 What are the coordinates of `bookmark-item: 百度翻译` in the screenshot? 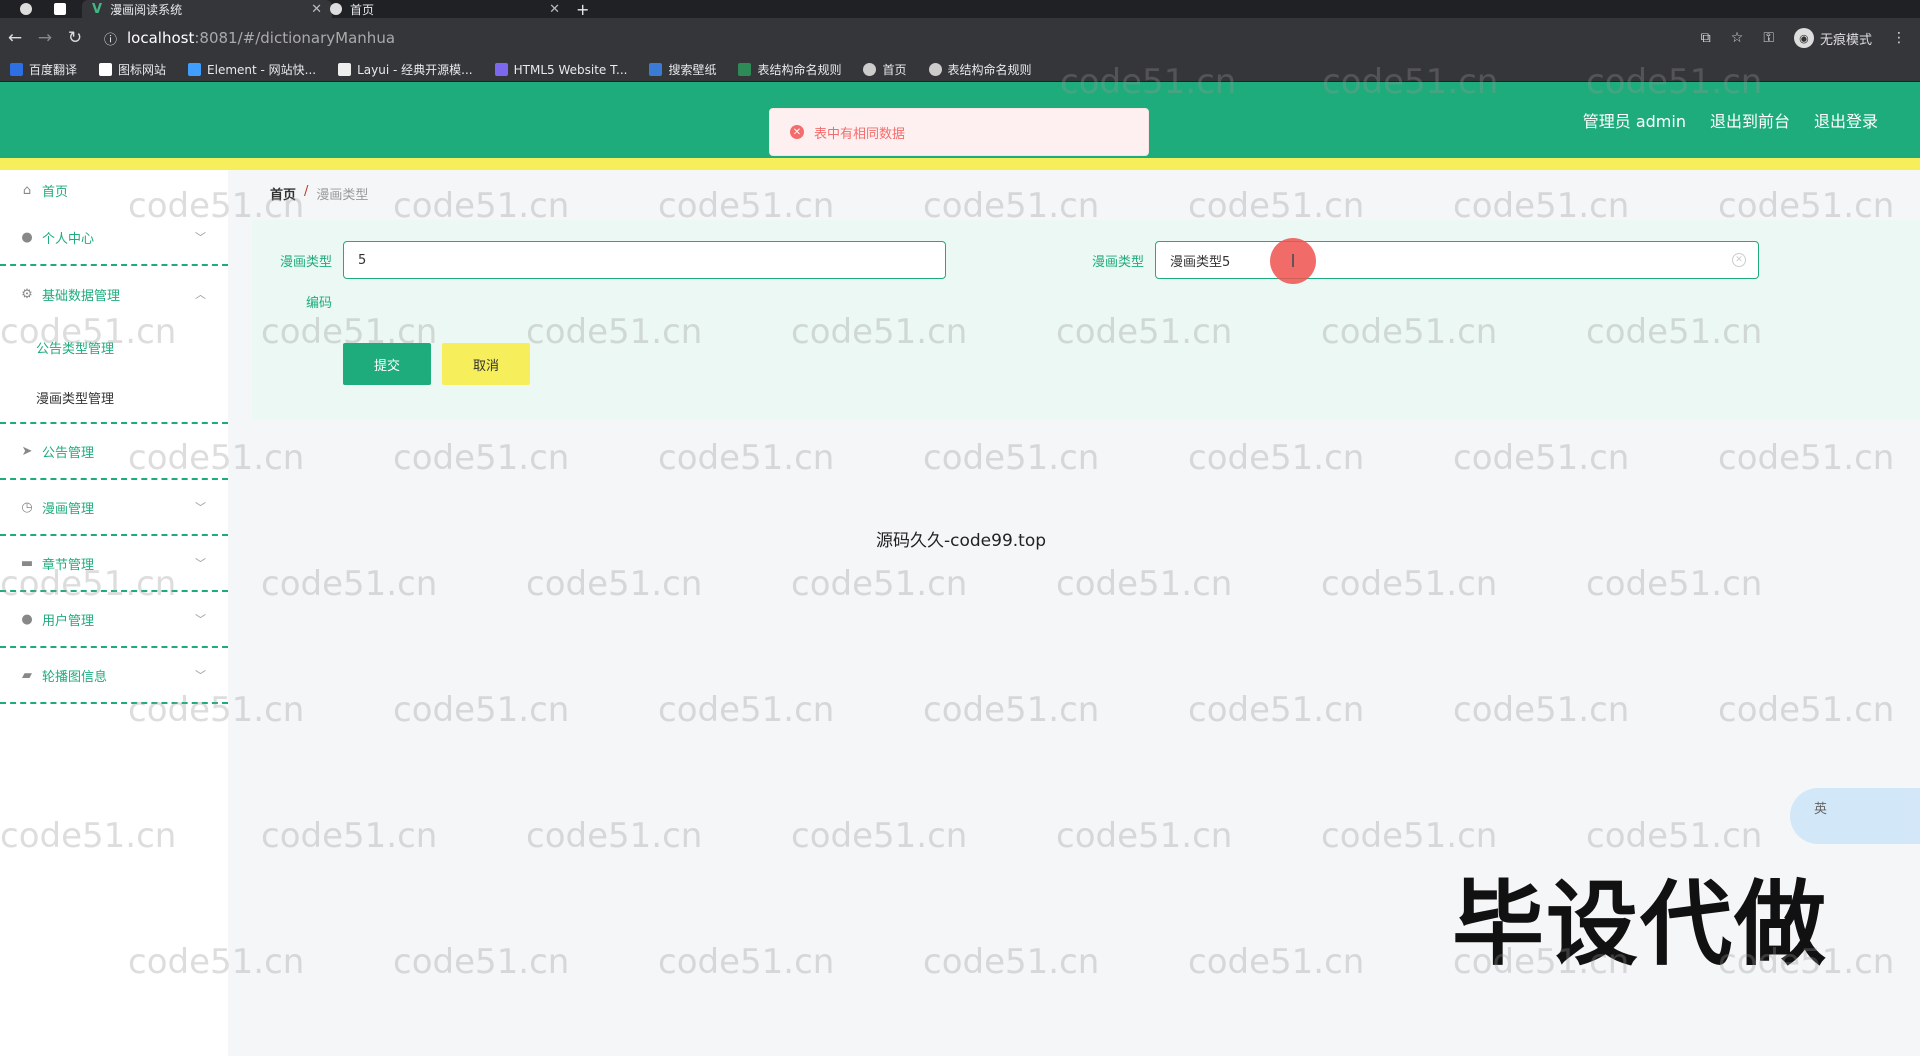 It's located at (43, 69).